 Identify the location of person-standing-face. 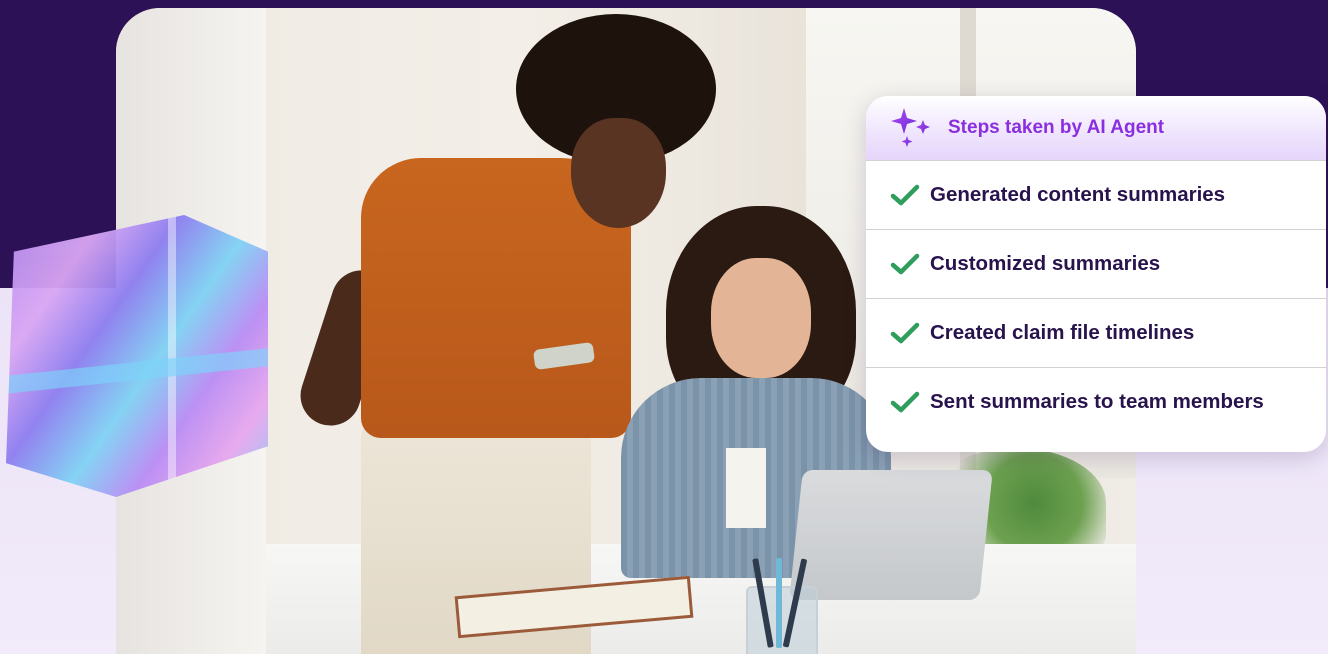
(618, 173).